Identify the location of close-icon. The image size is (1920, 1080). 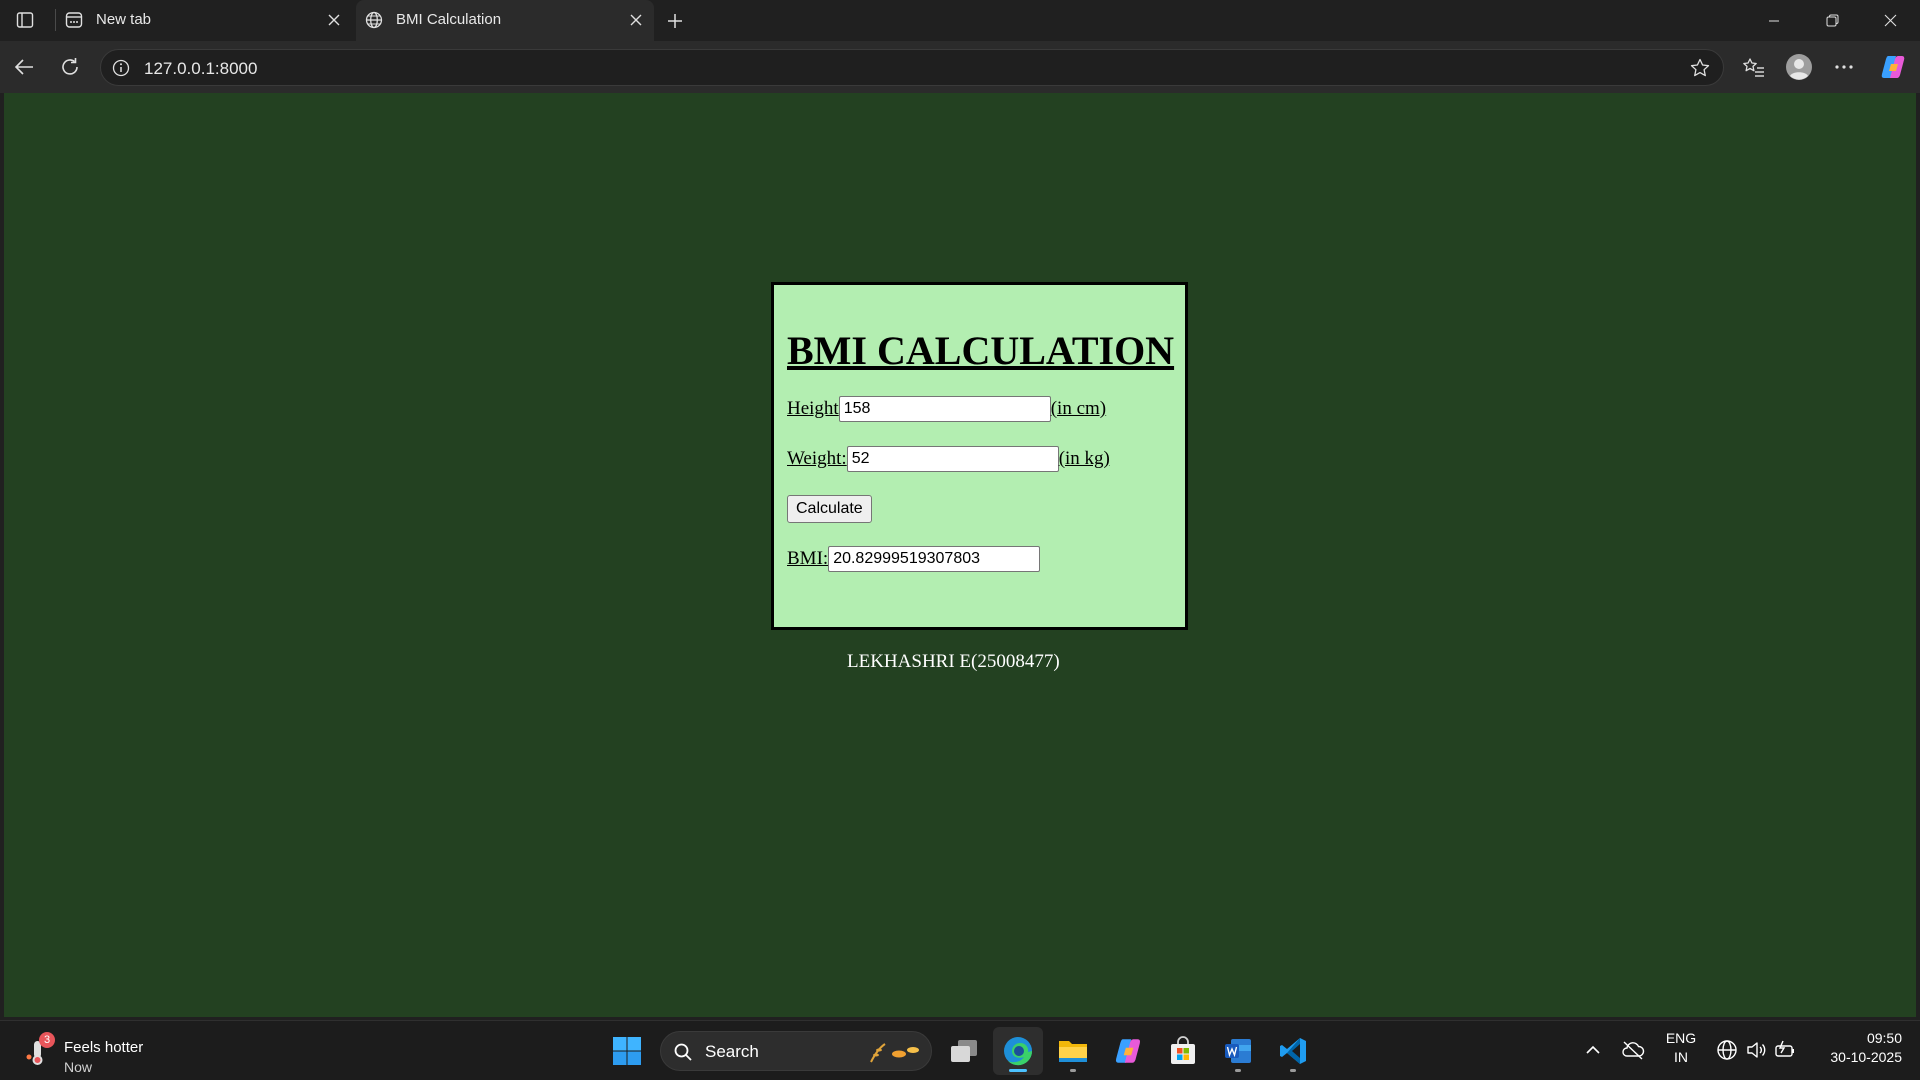
(1890, 20).